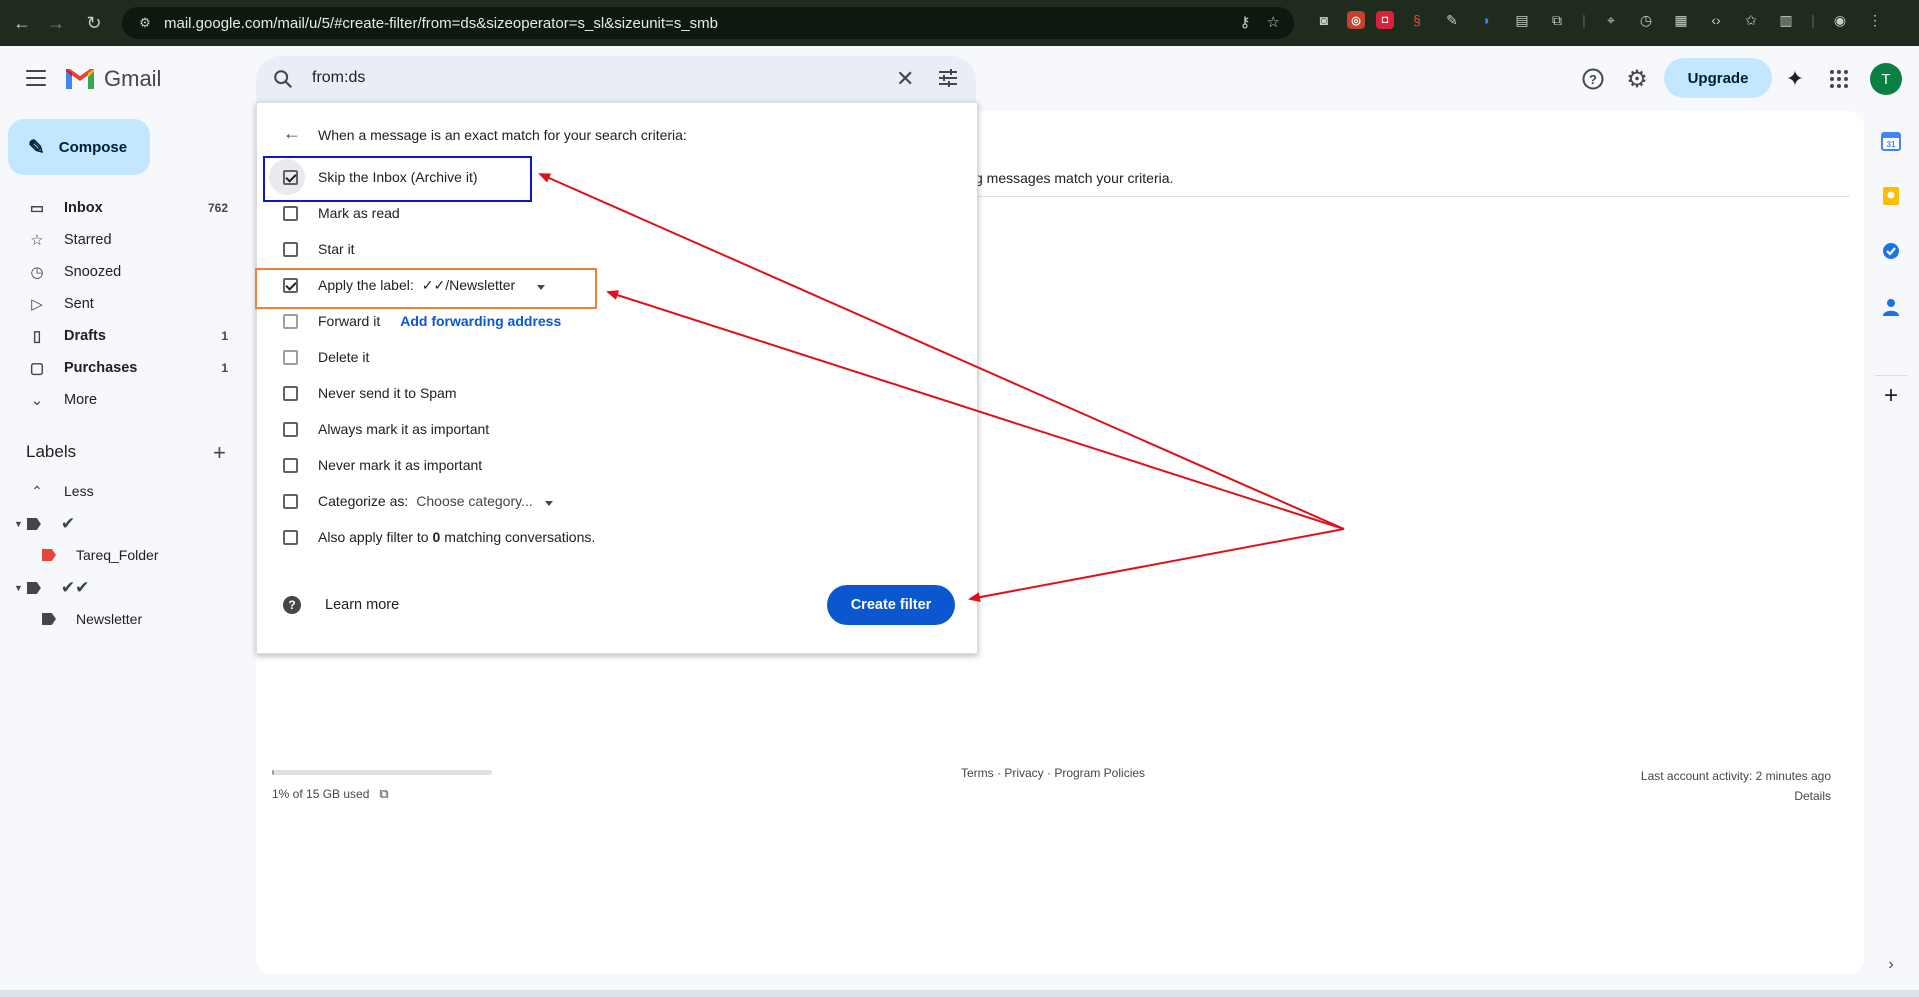  I want to click on clock-icon: ◷, so click(37, 272).